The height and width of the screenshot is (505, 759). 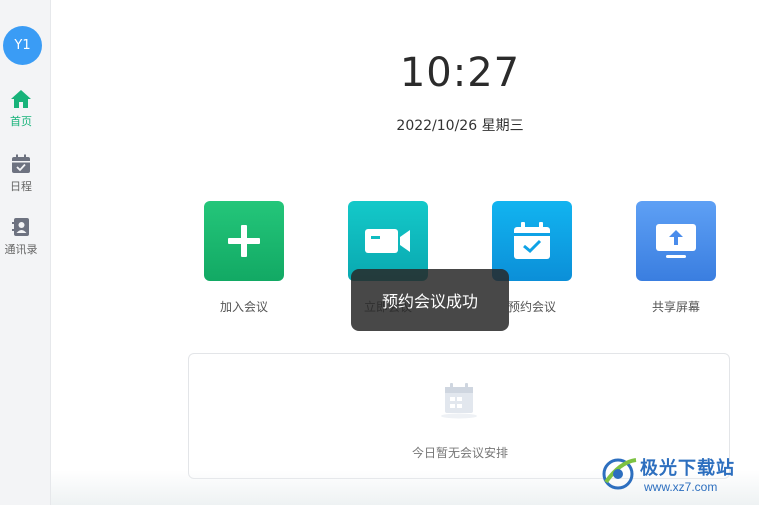 I want to click on site-watermark: 极光下载站 www.xz7.com, so click(x=677, y=475).